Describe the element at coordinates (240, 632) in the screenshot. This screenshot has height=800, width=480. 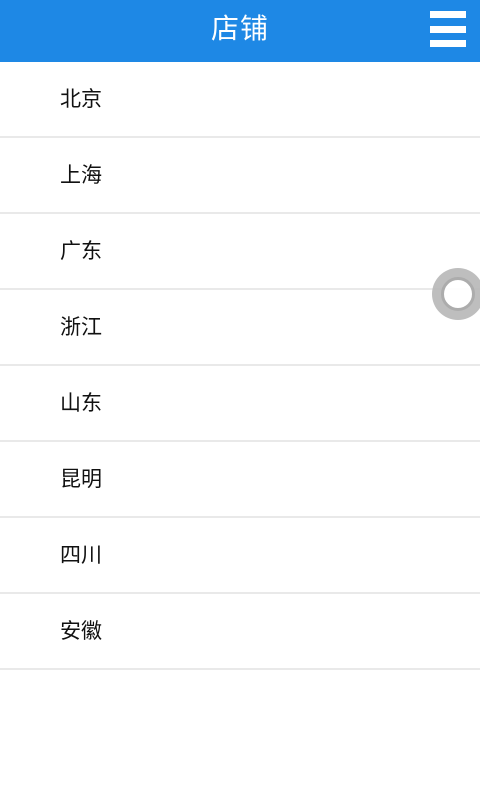
I see `list-item-anhui: 安徽` at that location.